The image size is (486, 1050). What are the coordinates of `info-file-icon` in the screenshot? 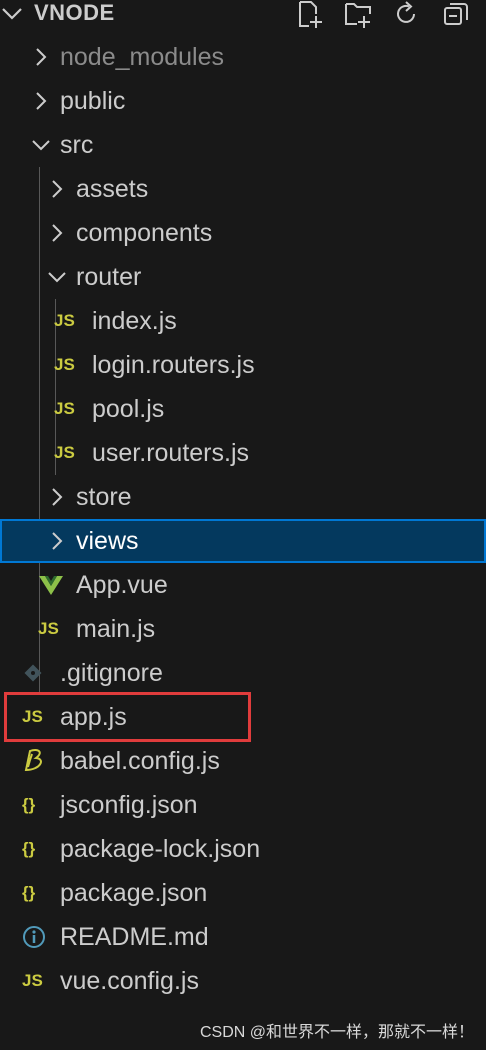 It's located at (34, 937).